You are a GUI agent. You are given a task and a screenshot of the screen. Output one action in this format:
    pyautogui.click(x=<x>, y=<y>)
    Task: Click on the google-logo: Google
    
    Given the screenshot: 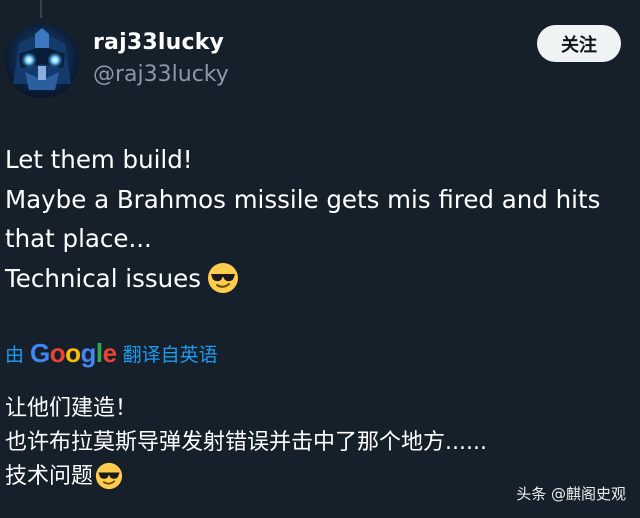 What is the action you would take?
    pyautogui.click(x=73, y=352)
    